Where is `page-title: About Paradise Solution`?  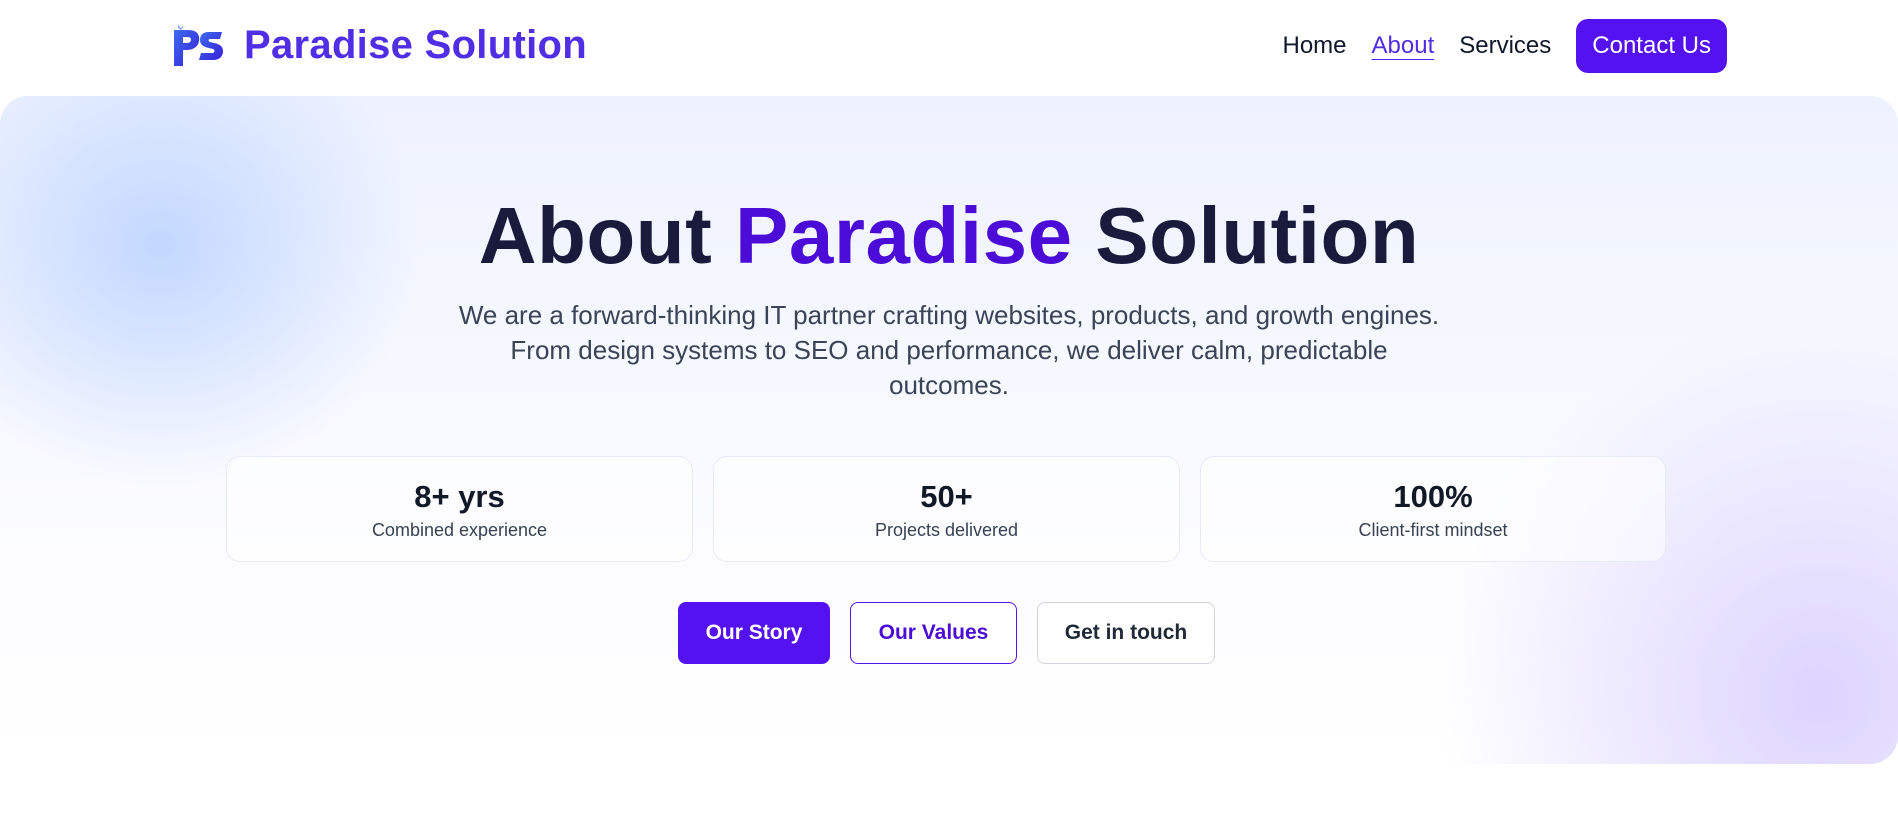
page-title: About Paradise Solution is located at coordinates (949, 236).